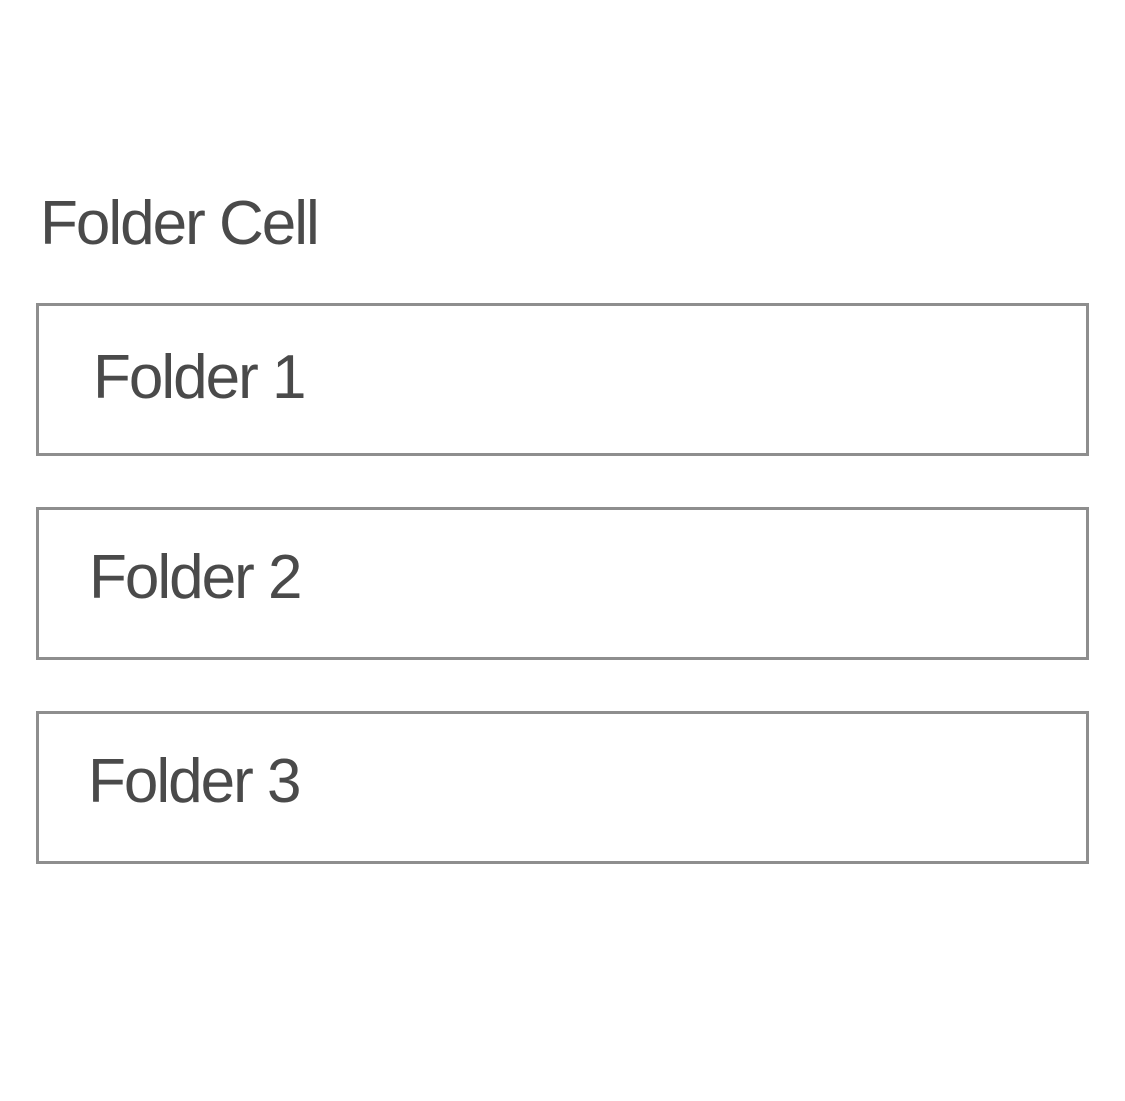 This screenshot has height=1101, width=1125. What do you see at coordinates (199, 377) in the screenshot?
I see `folder-label: Folder 1` at bounding box center [199, 377].